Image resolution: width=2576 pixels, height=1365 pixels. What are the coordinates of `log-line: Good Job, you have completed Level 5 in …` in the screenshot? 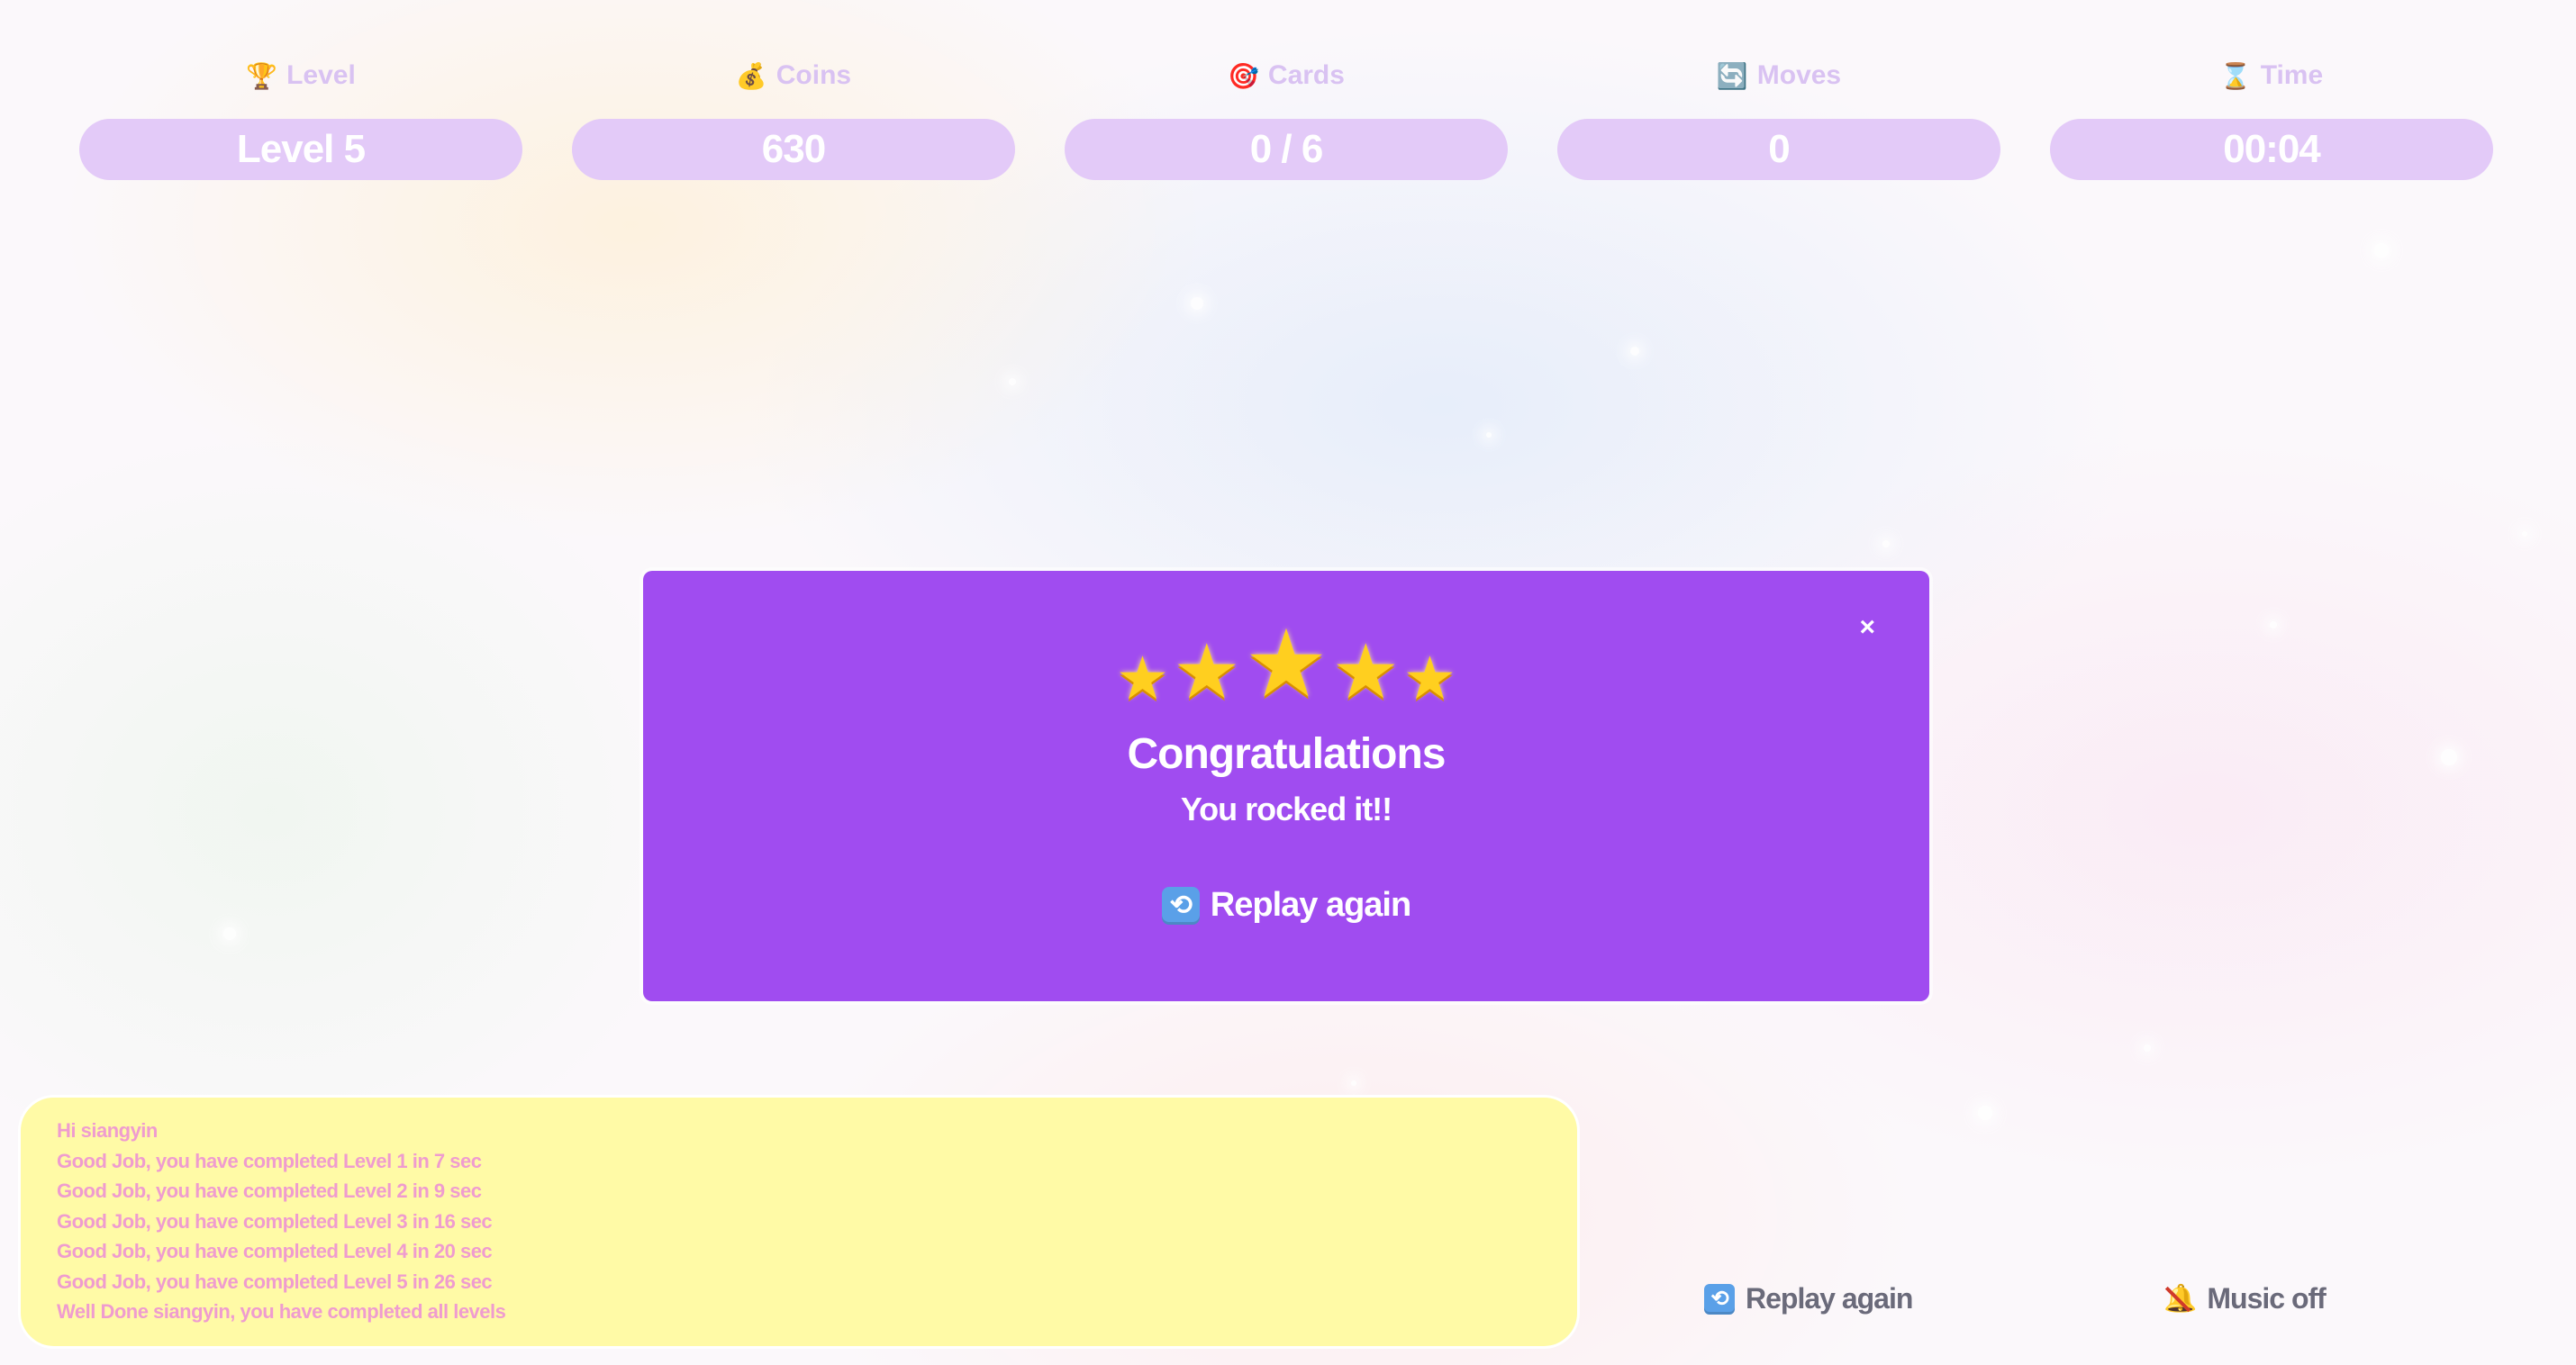 It's located at (275, 1281).